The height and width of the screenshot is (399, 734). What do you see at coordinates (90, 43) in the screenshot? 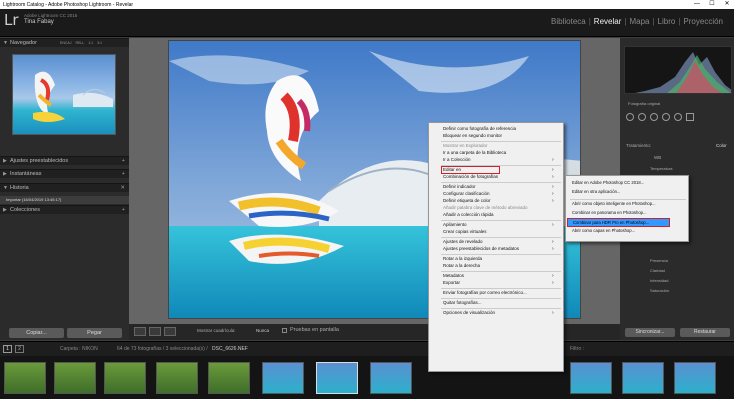
I see `zoom-1-1: 1:1` at bounding box center [90, 43].